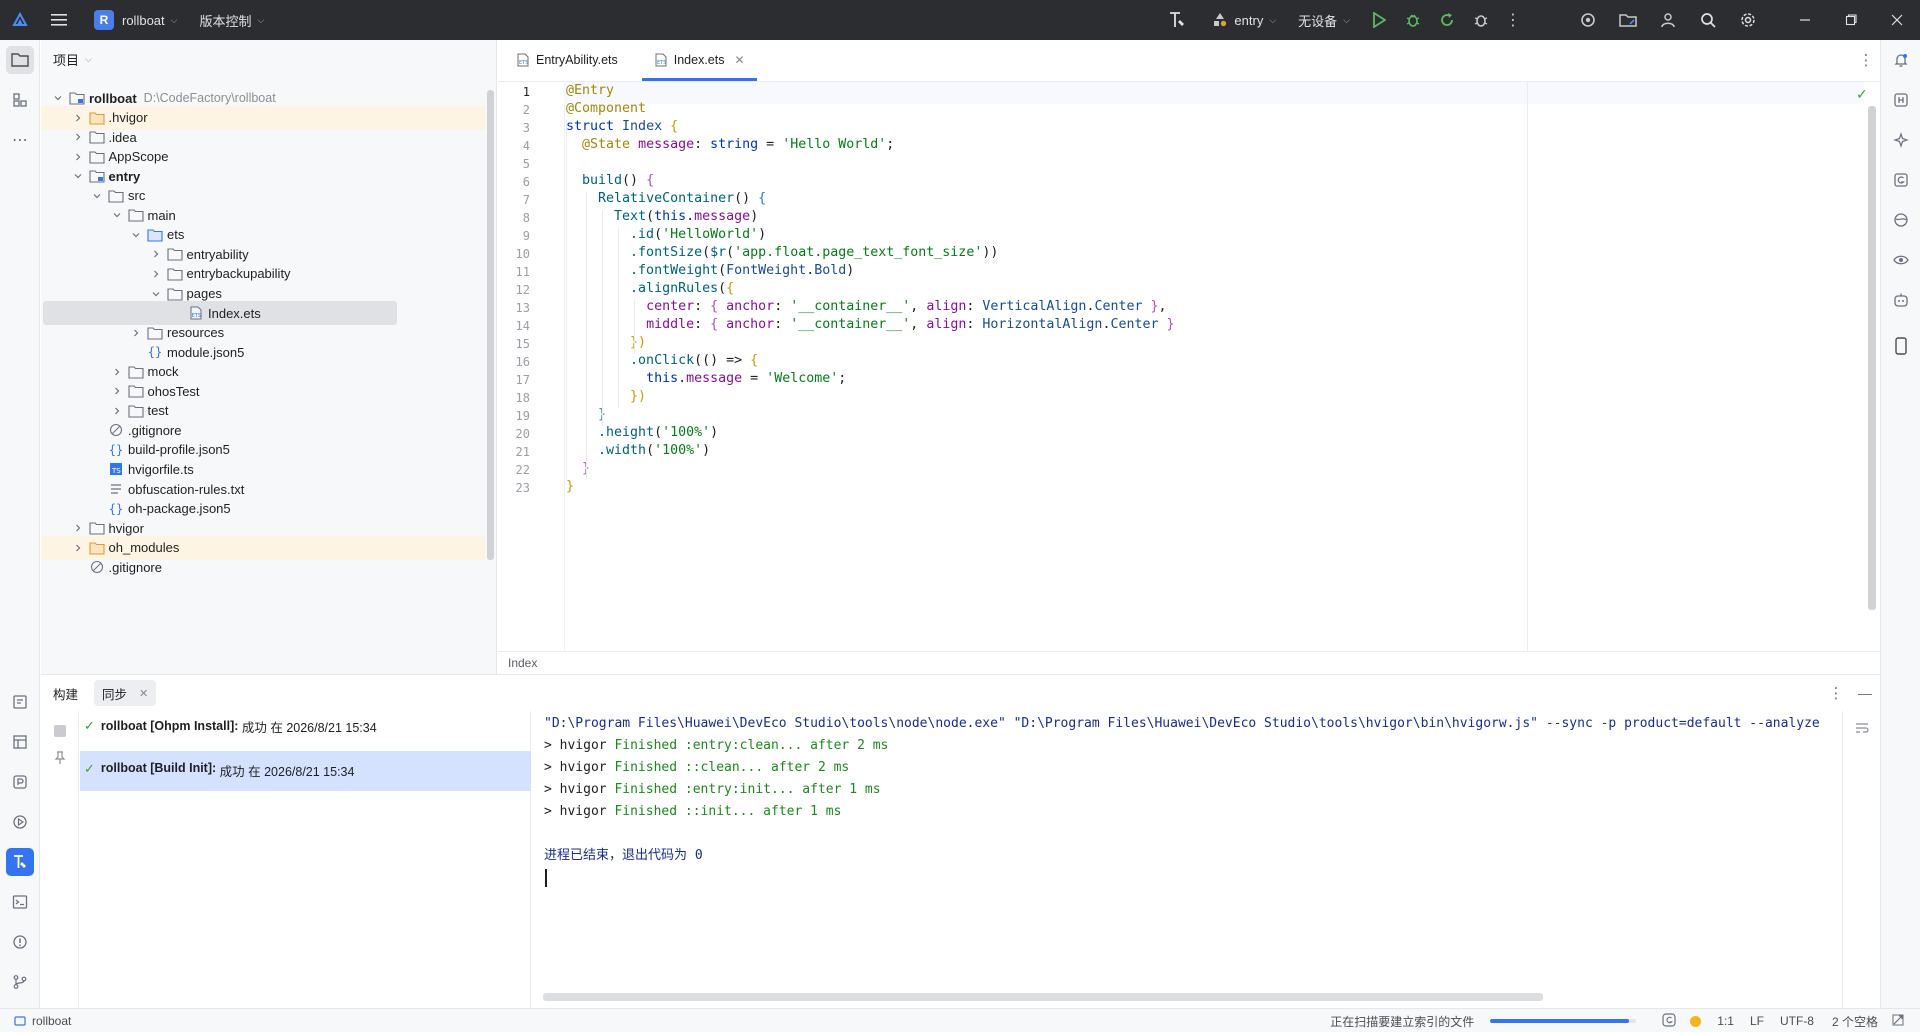 This screenshot has width=1920, height=1033. What do you see at coordinates (1324, 20) in the screenshot?
I see `device-selector: 无设备 ⌵` at bounding box center [1324, 20].